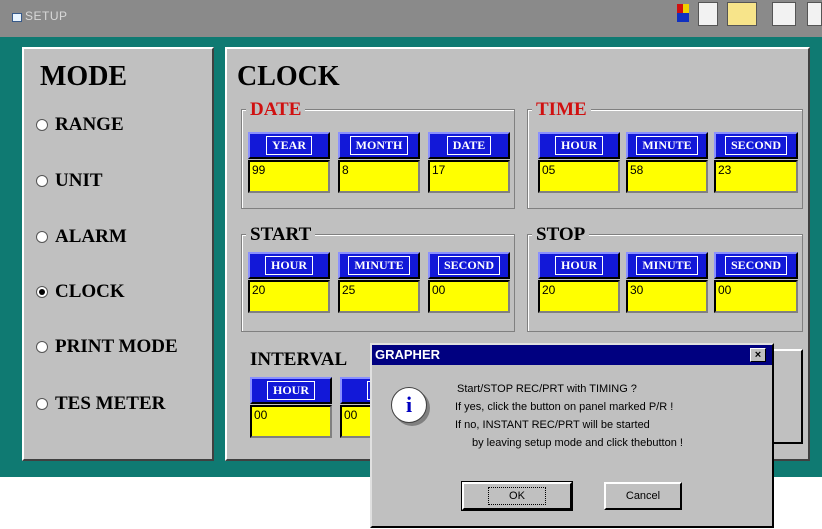  What do you see at coordinates (742, 14) in the screenshot?
I see `open-folder-icon` at bounding box center [742, 14].